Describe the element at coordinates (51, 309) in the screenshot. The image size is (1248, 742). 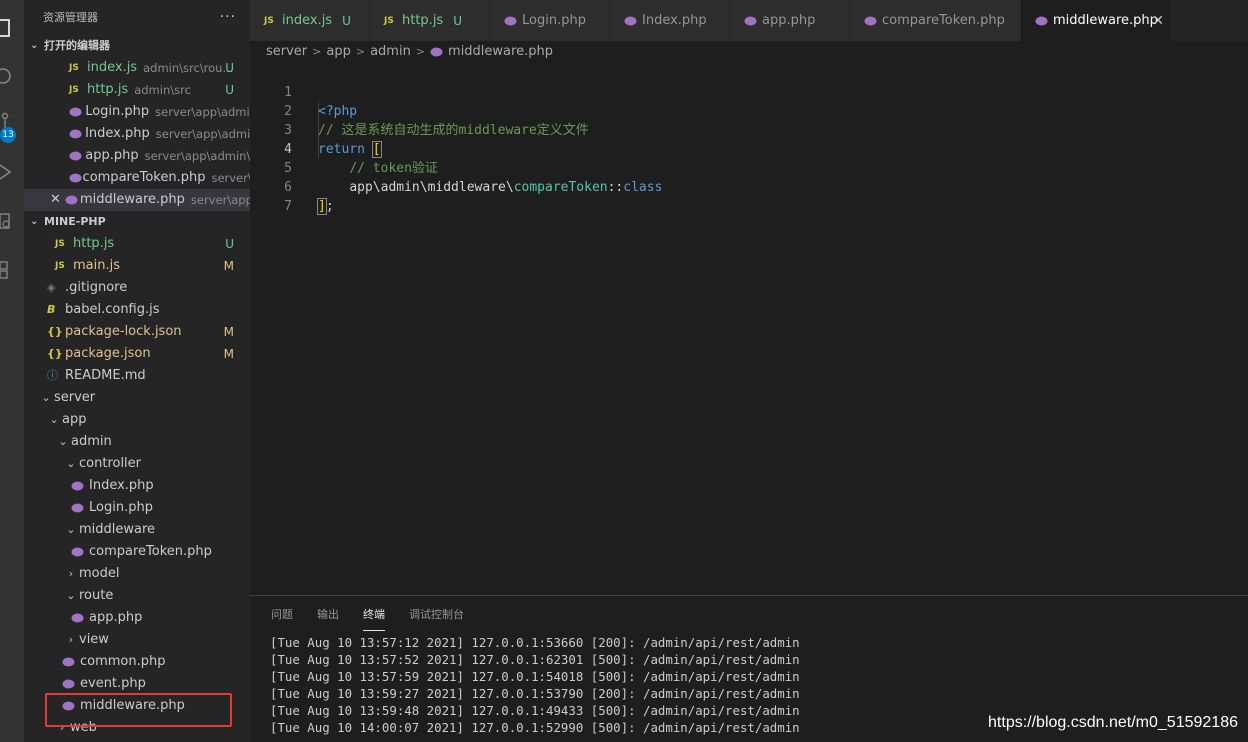
I see `babel-file-icon: B` at that location.